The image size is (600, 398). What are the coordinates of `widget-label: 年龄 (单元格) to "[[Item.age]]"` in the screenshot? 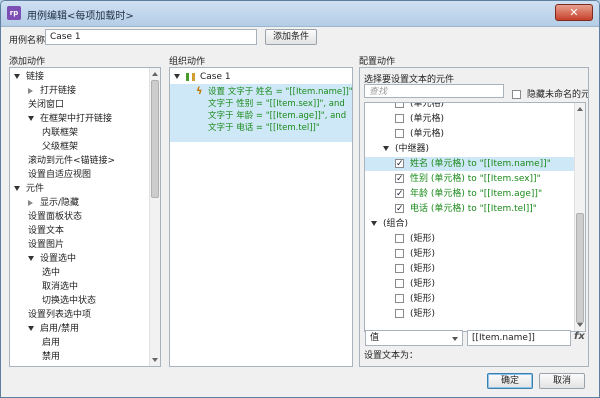 It's located at (476, 194).